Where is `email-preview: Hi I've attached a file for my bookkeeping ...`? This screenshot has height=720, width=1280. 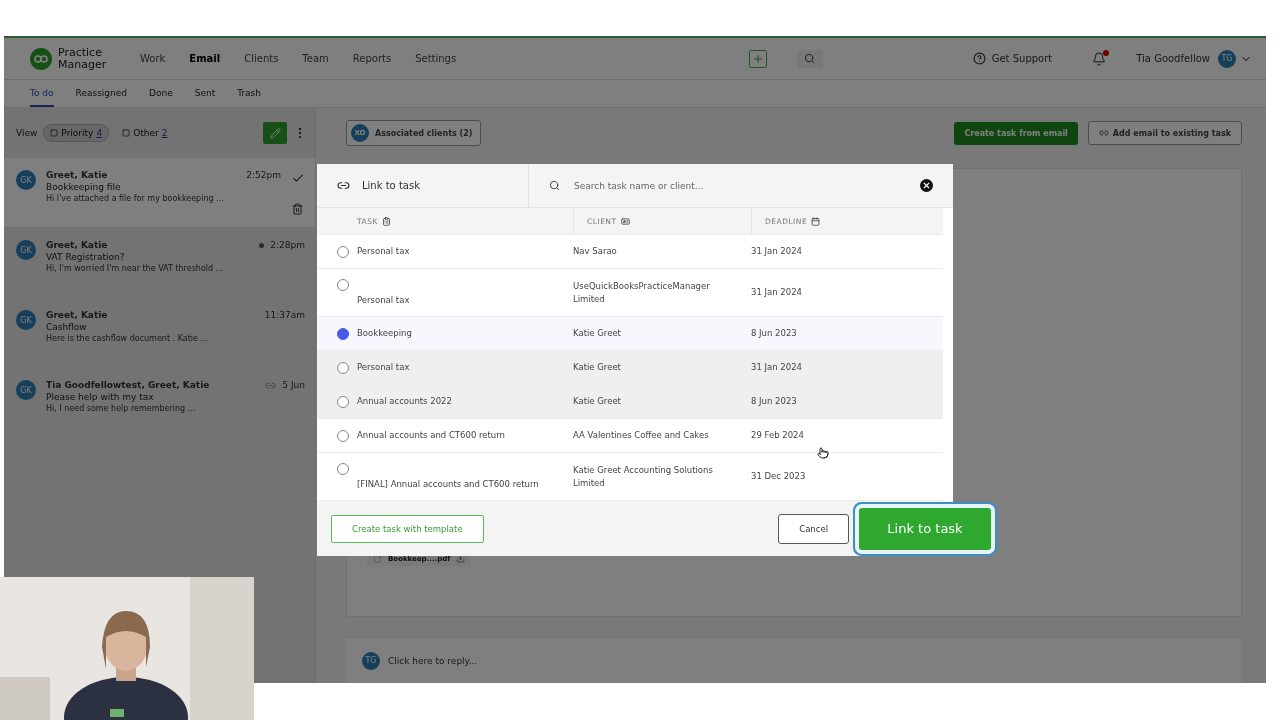 email-preview: Hi I've attached a file for my bookkeeping ... is located at coordinates (135, 198).